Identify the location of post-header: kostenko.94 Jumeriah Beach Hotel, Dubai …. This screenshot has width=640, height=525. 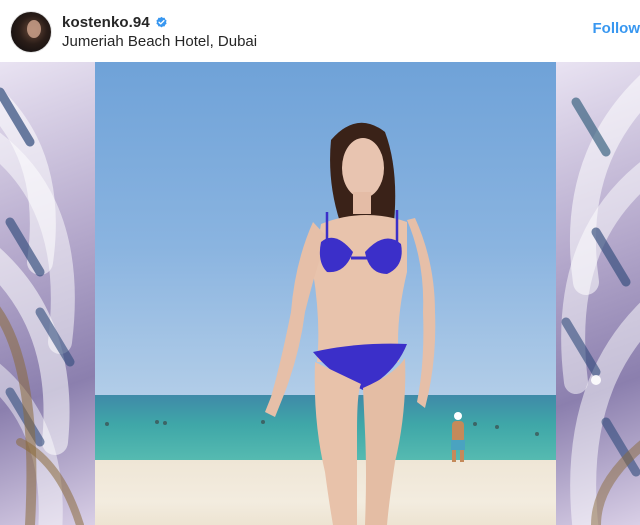
(320, 31).